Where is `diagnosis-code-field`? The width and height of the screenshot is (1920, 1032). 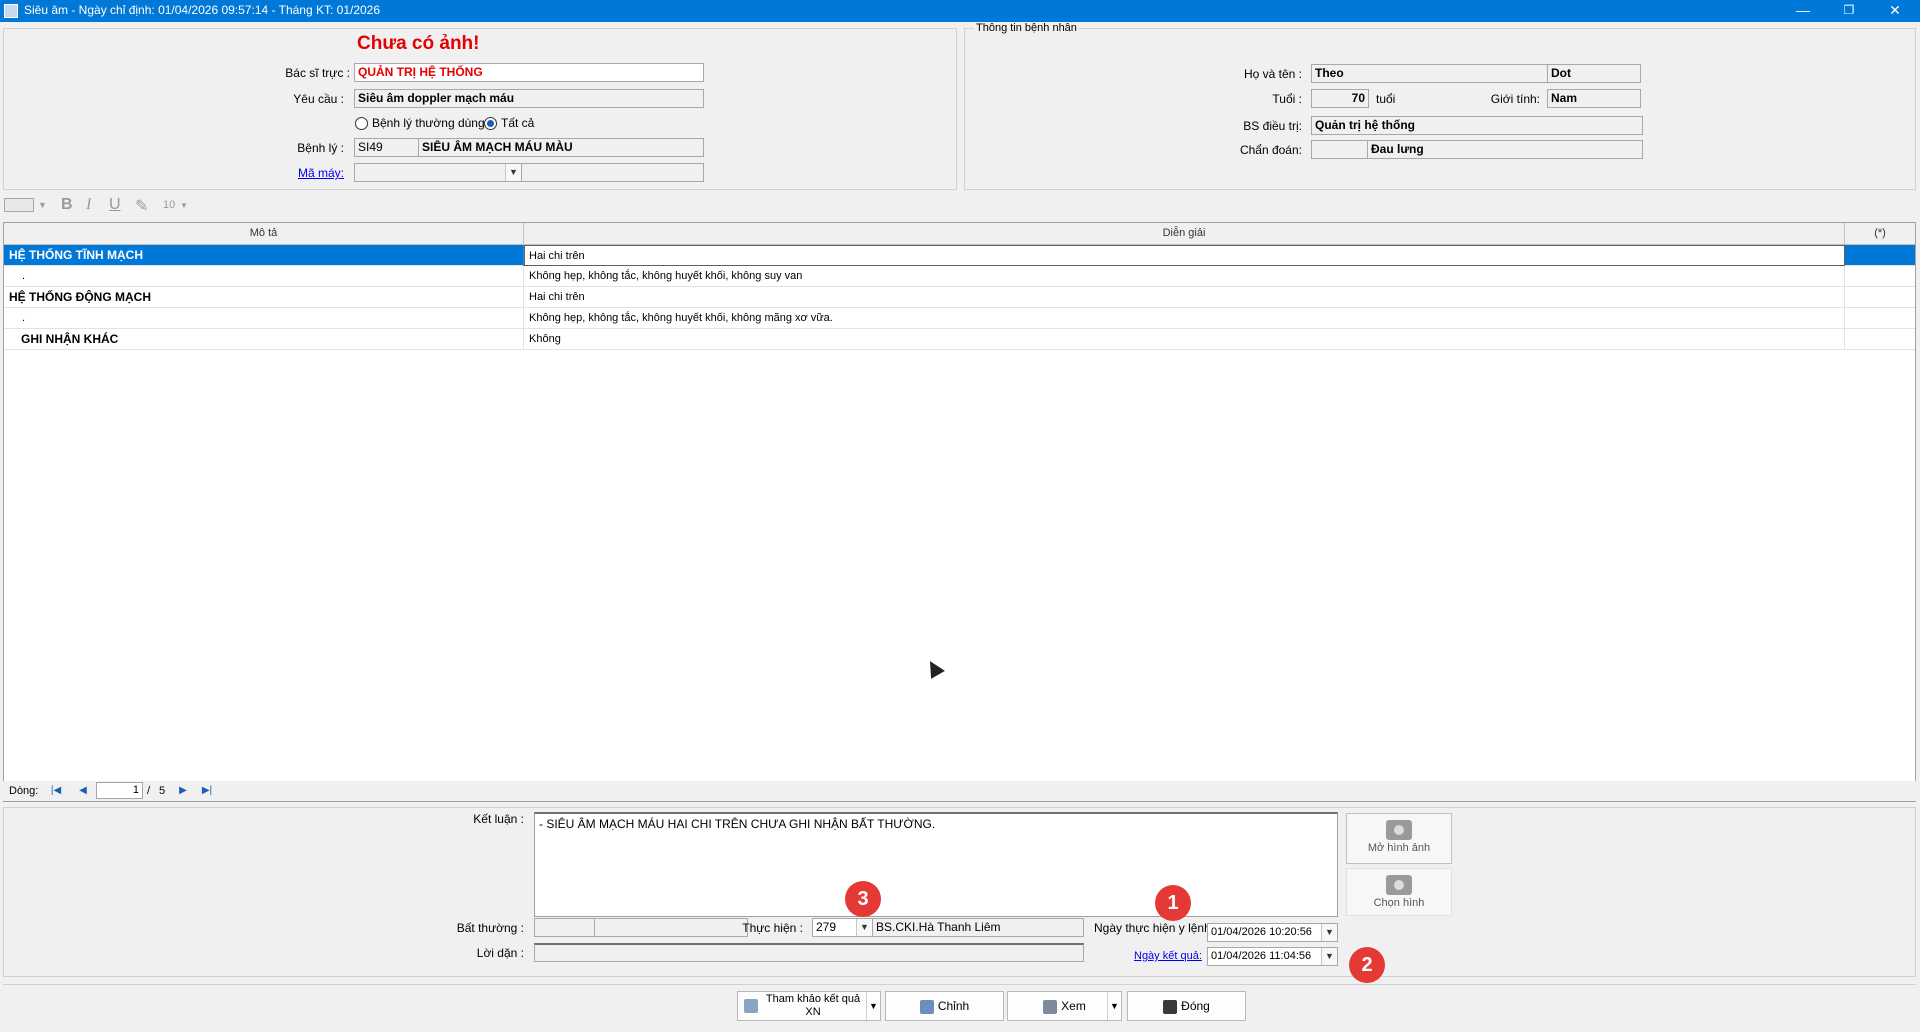 diagnosis-code-field is located at coordinates (1339, 149).